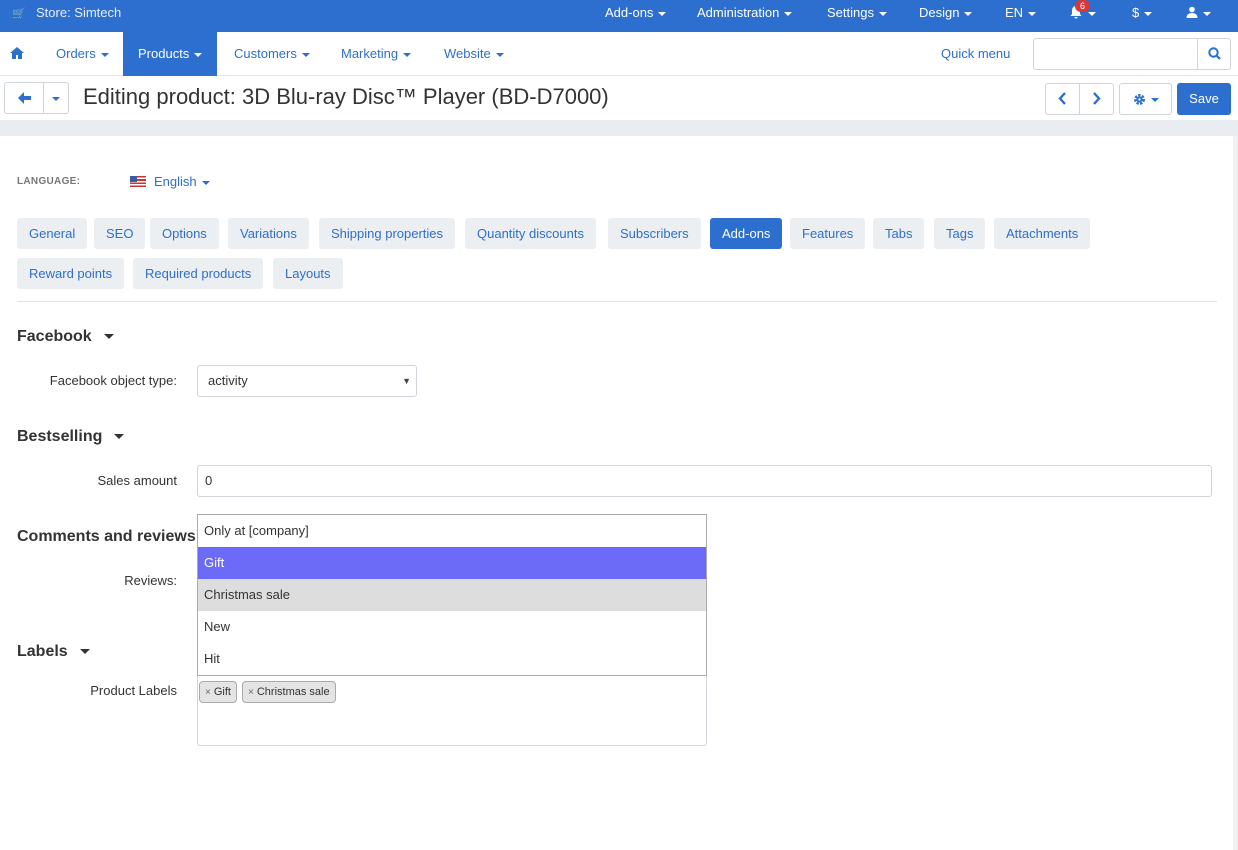 Image resolution: width=1238 pixels, height=850 pixels. What do you see at coordinates (452, 659) in the screenshot?
I see `dropdown-option: Hit` at bounding box center [452, 659].